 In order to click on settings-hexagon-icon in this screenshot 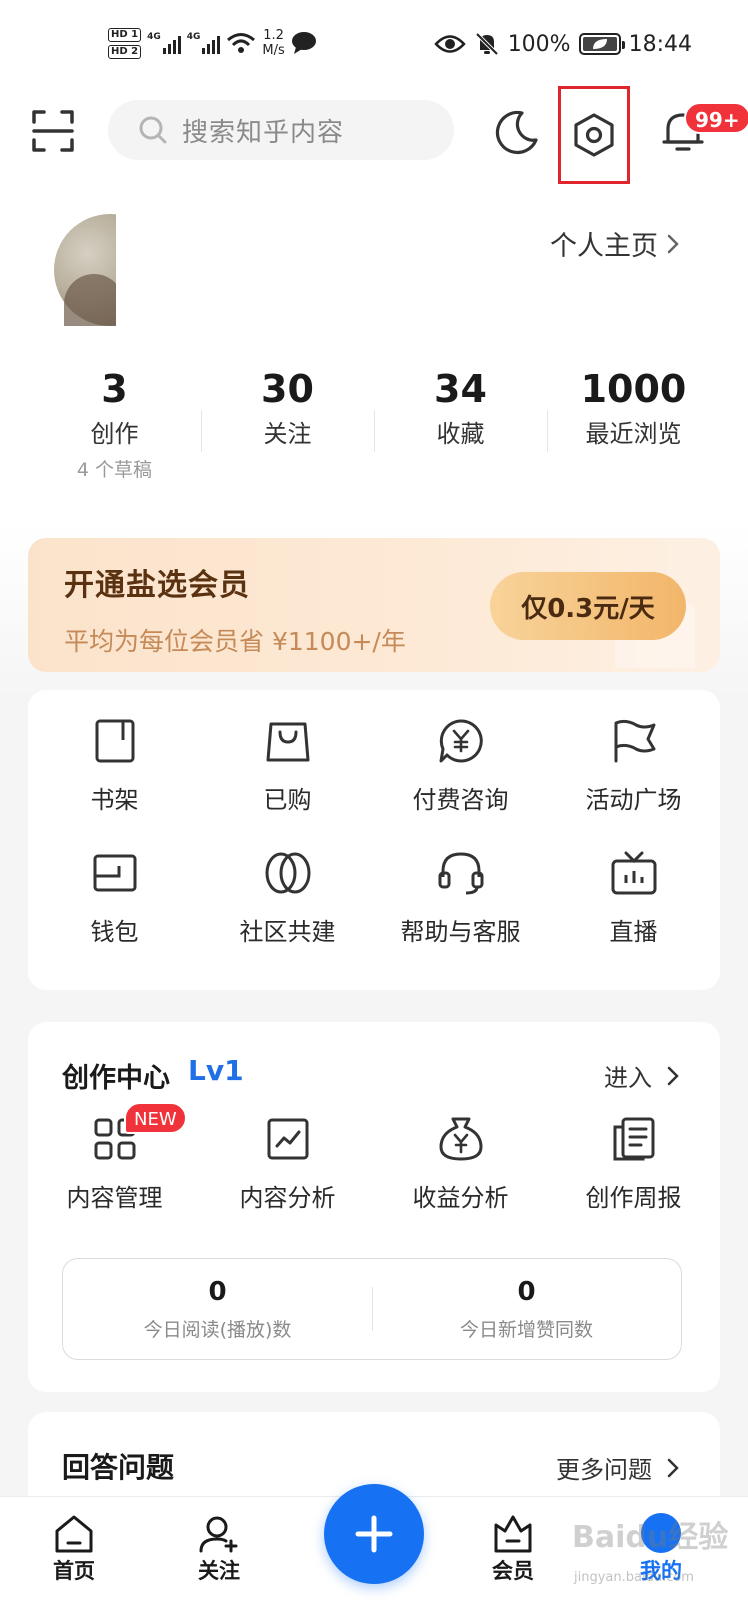, I will do `click(594, 135)`.